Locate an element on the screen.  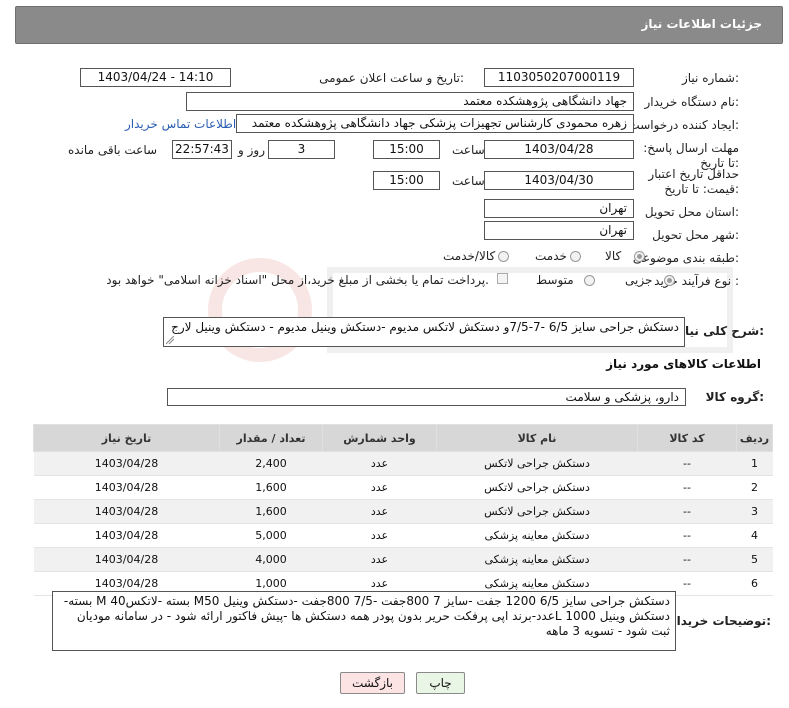
goods-group-field: دارو، پزشکی و سلامت is located at coordinates (426, 397).